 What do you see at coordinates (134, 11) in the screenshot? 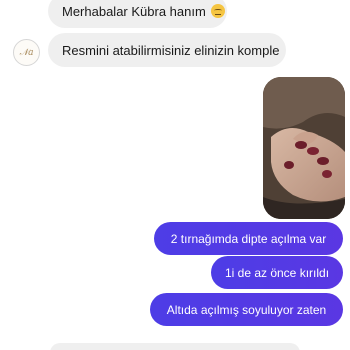
I see `message-text: Merhabalar Kübra hanım` at bounding box center [134, 11].